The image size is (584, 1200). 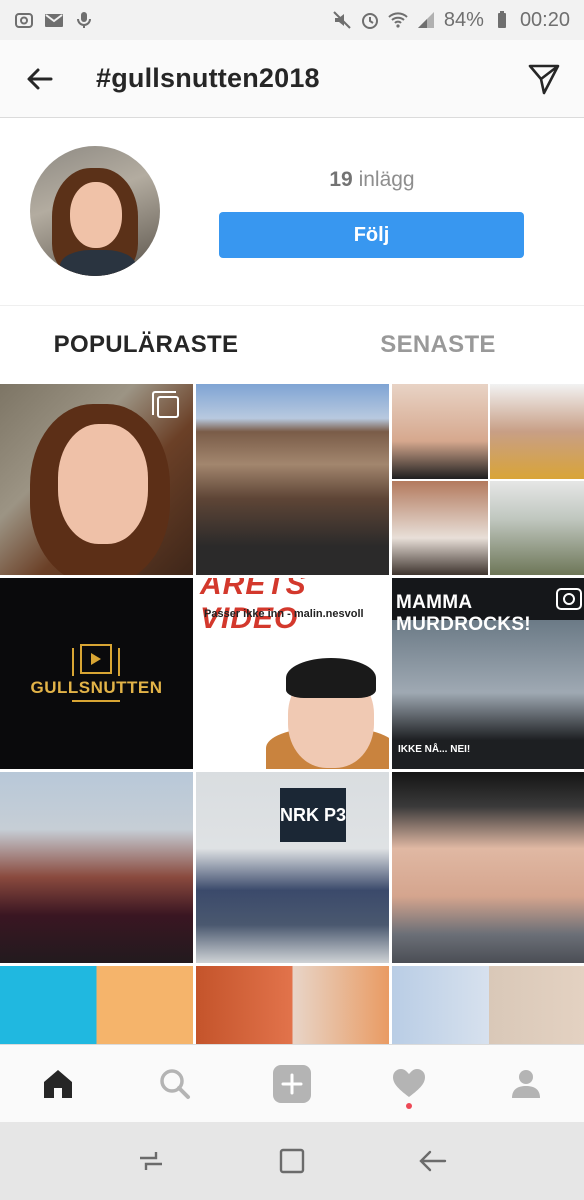 I want to click on search-icon, so click(x=175, y=1083).